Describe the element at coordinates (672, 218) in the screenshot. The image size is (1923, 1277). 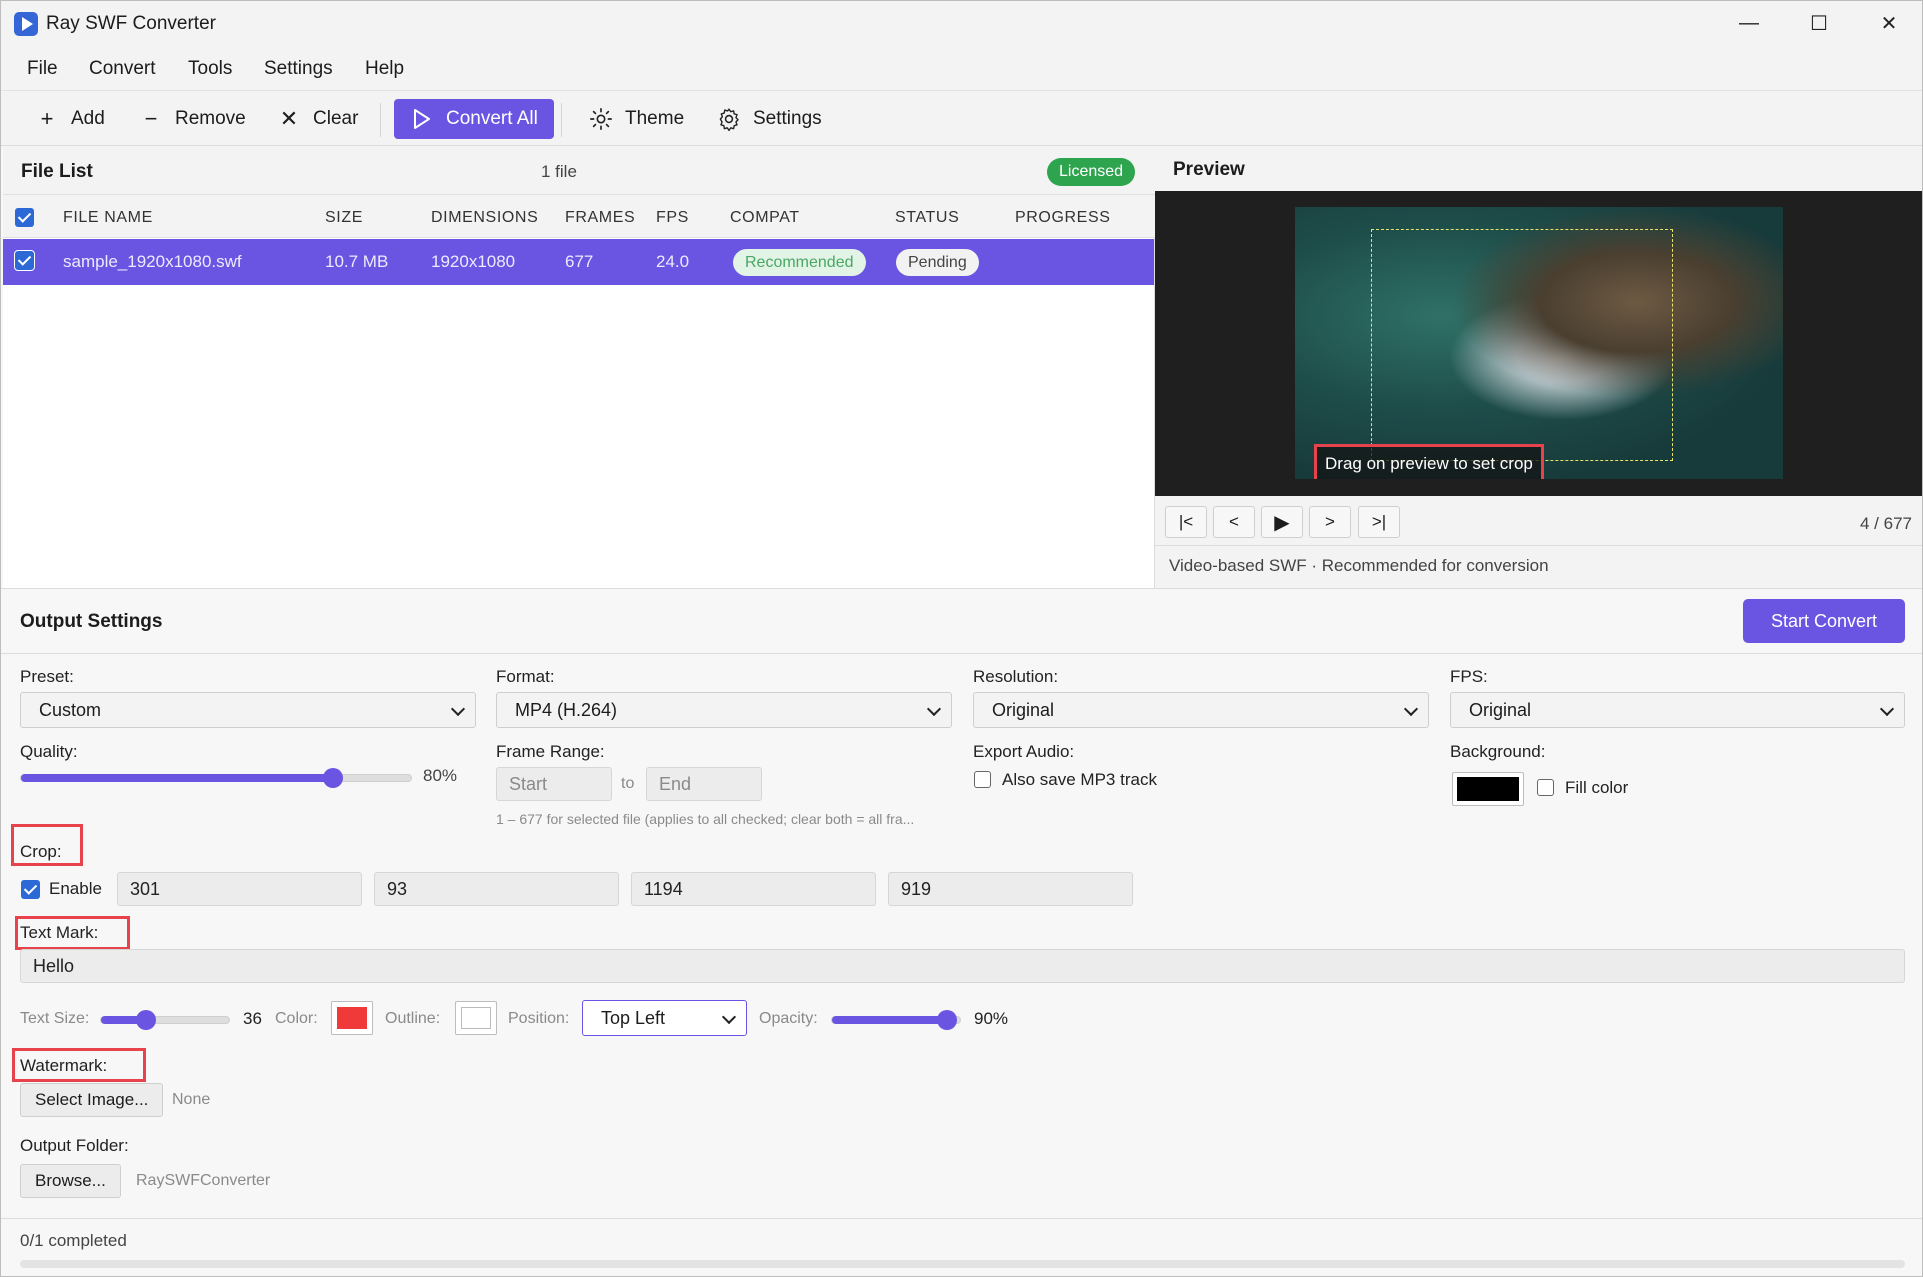
I see `column-fps: FPS` at that location.